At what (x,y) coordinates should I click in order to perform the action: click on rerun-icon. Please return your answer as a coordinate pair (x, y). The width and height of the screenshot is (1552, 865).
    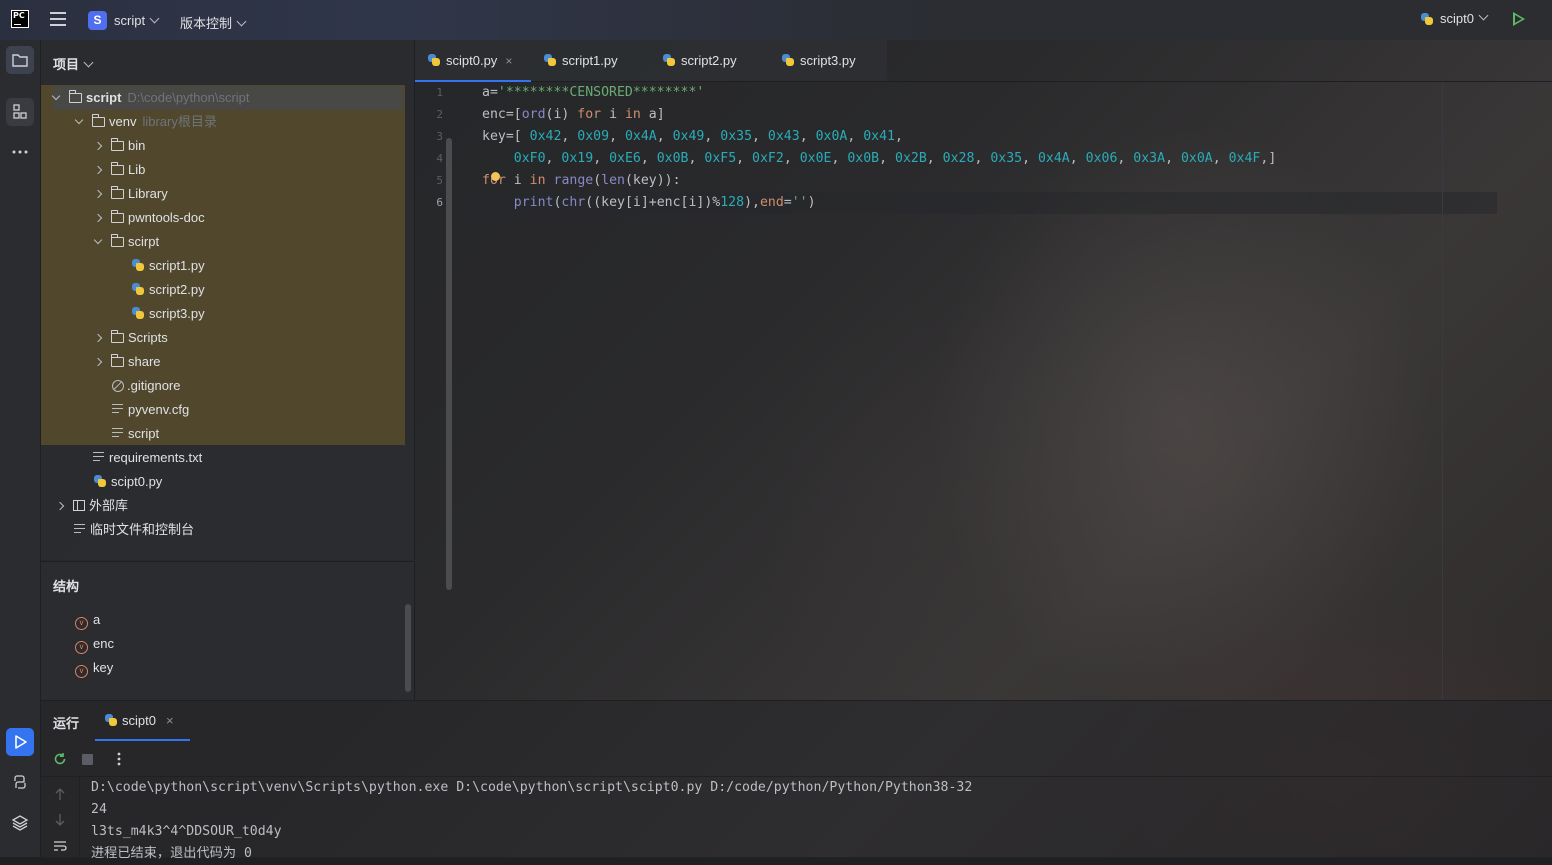
    Looking at the image, I should click on (60, 759).